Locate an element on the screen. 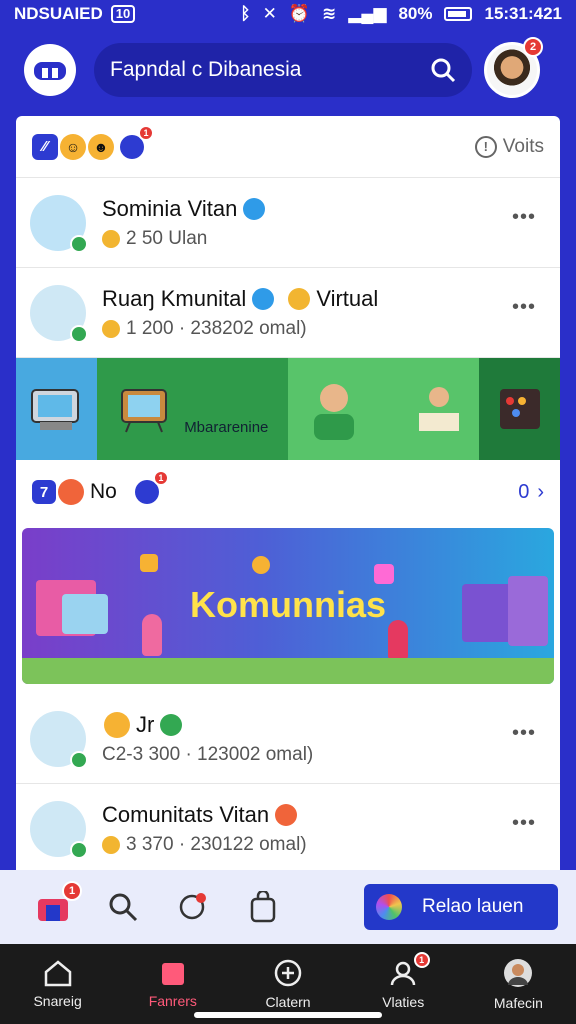 The height and width of the screenshot is (1024, 576). info-icon: ! is located at coordinates (485, 146).